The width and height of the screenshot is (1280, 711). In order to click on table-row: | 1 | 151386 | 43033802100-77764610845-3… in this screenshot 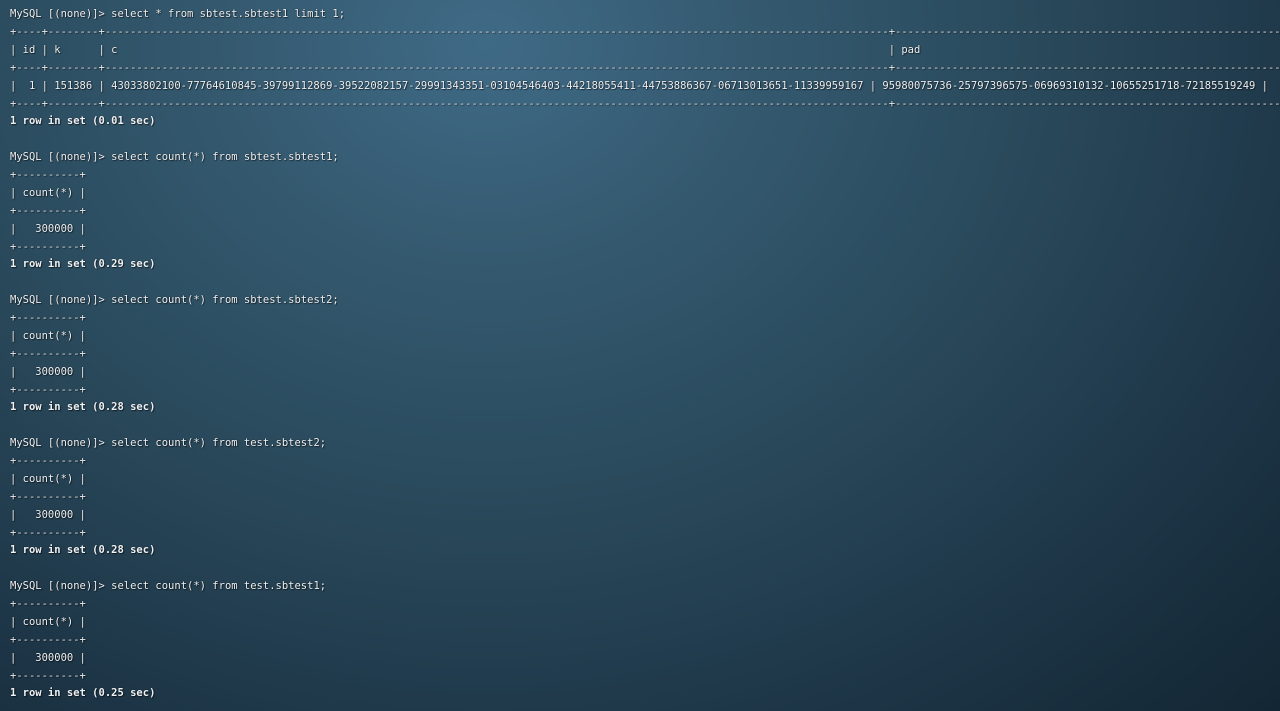, I will do `click(639, 86)`.